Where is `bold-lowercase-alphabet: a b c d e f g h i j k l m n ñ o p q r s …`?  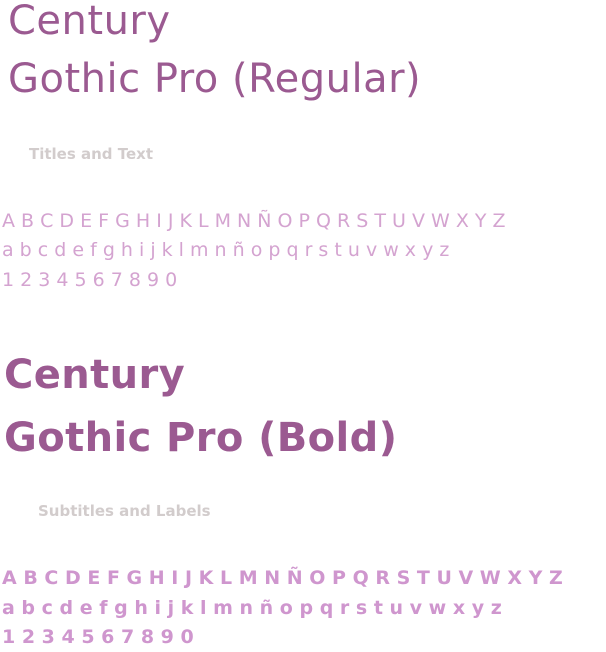 bold-lowercase-alphabet: a b c d e f g h i j k l m n ñ o p q r s … is located at coordinates (252, 608).